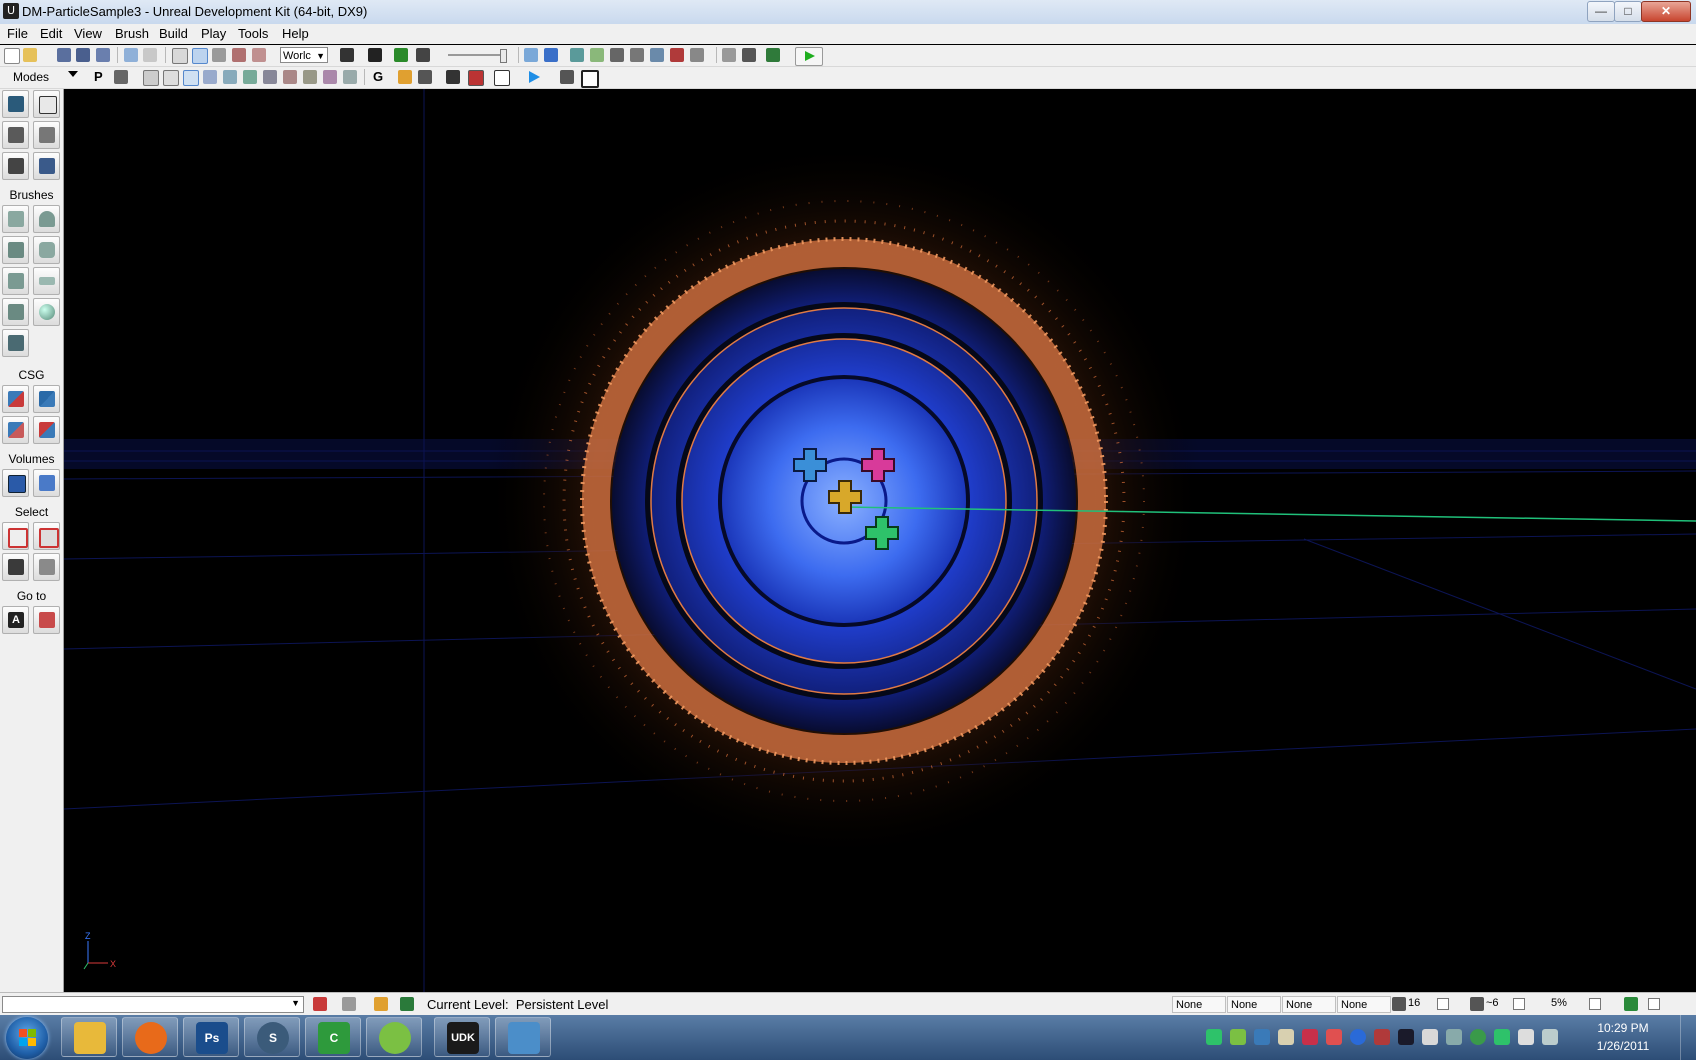 The height and width of the screenshot is (1060, 1696). Describe the element at coordinates (15, 343) in the screenshot. I see `volumetric-brush-button` at that location.